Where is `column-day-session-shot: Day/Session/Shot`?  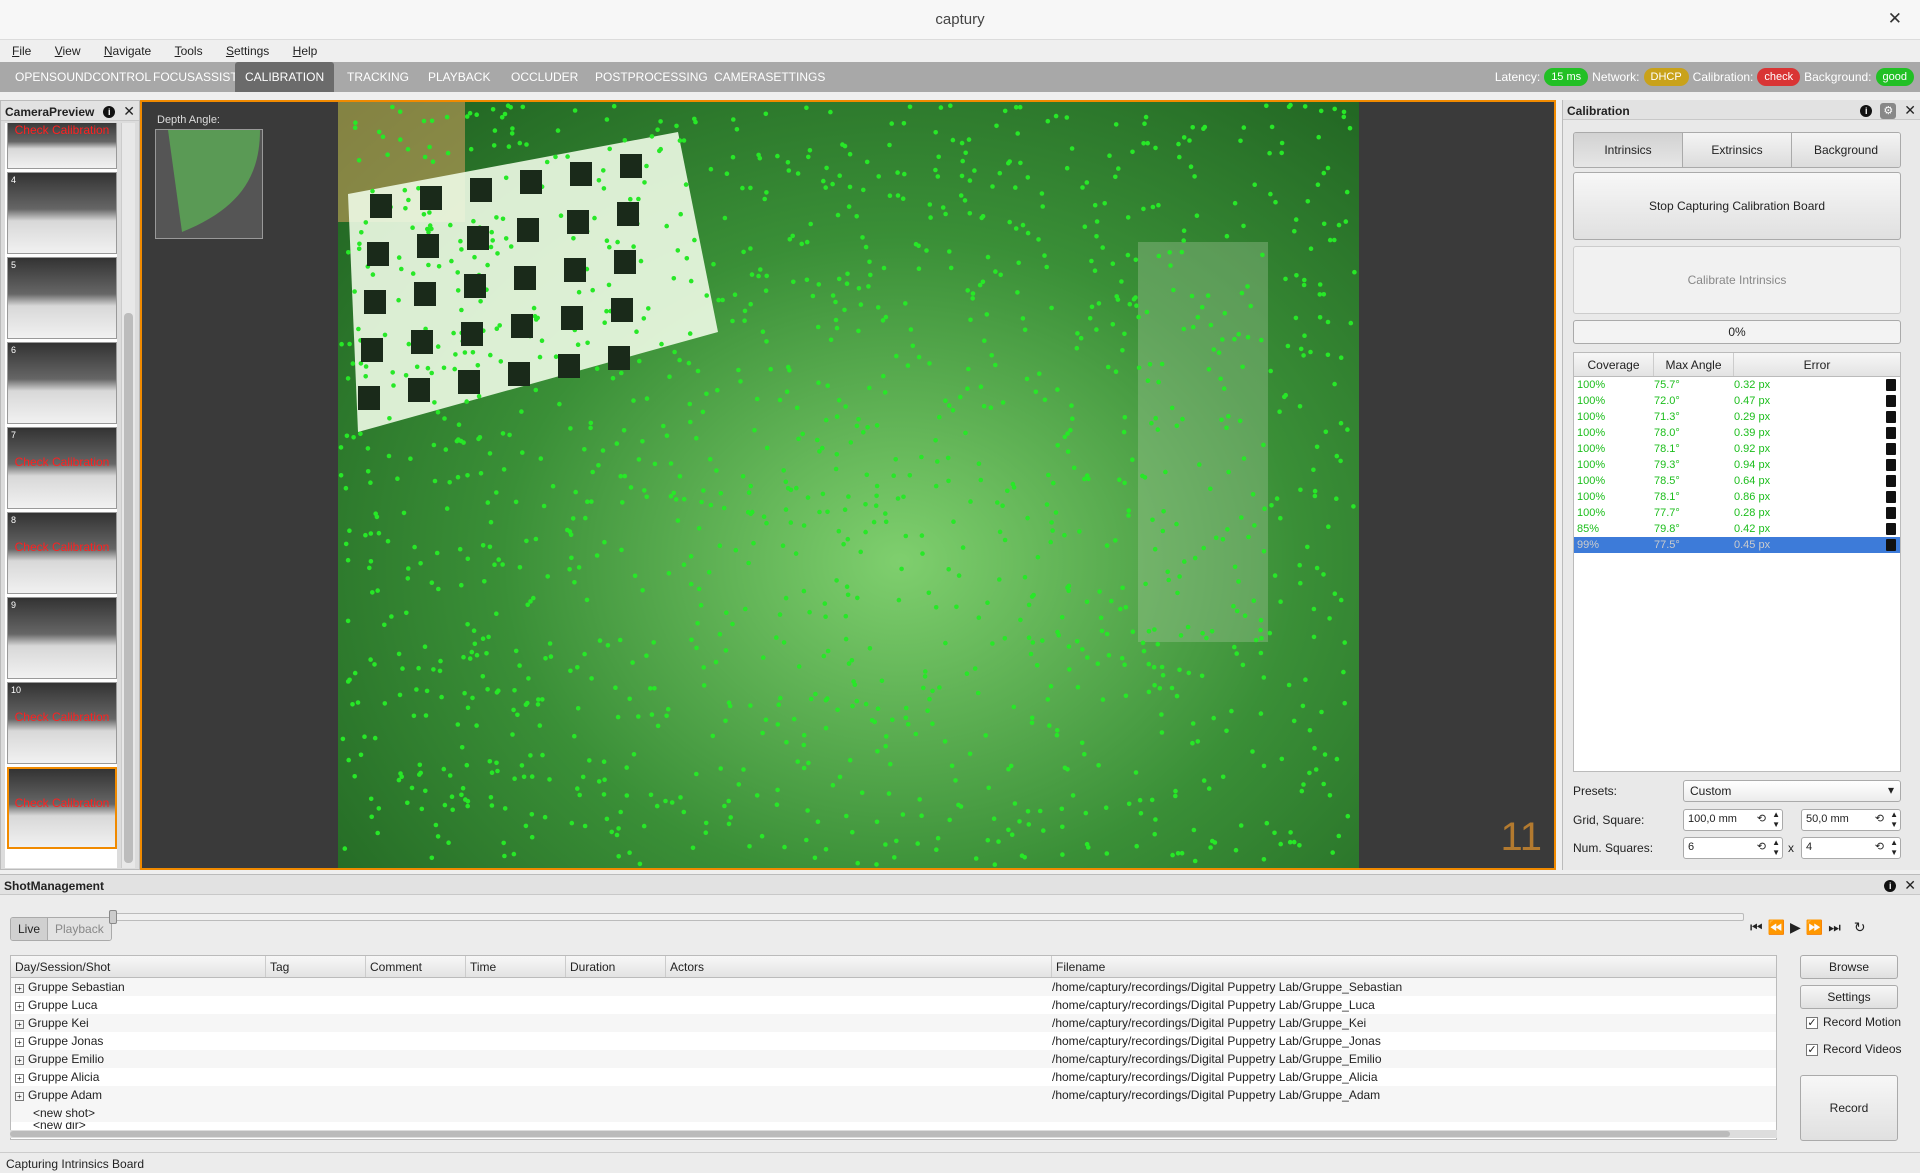 column-day-session-shot: Day/Session/Shot is located at coordinates (138, 966).